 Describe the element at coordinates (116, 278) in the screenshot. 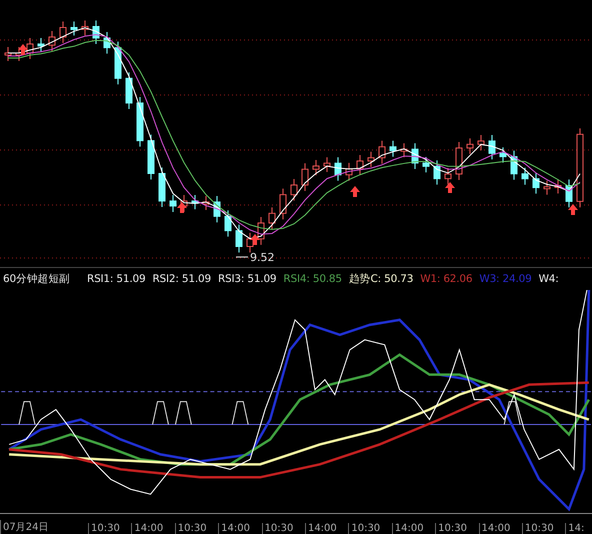

I see `indicator-reading: RSI1: 51.09` at that location.